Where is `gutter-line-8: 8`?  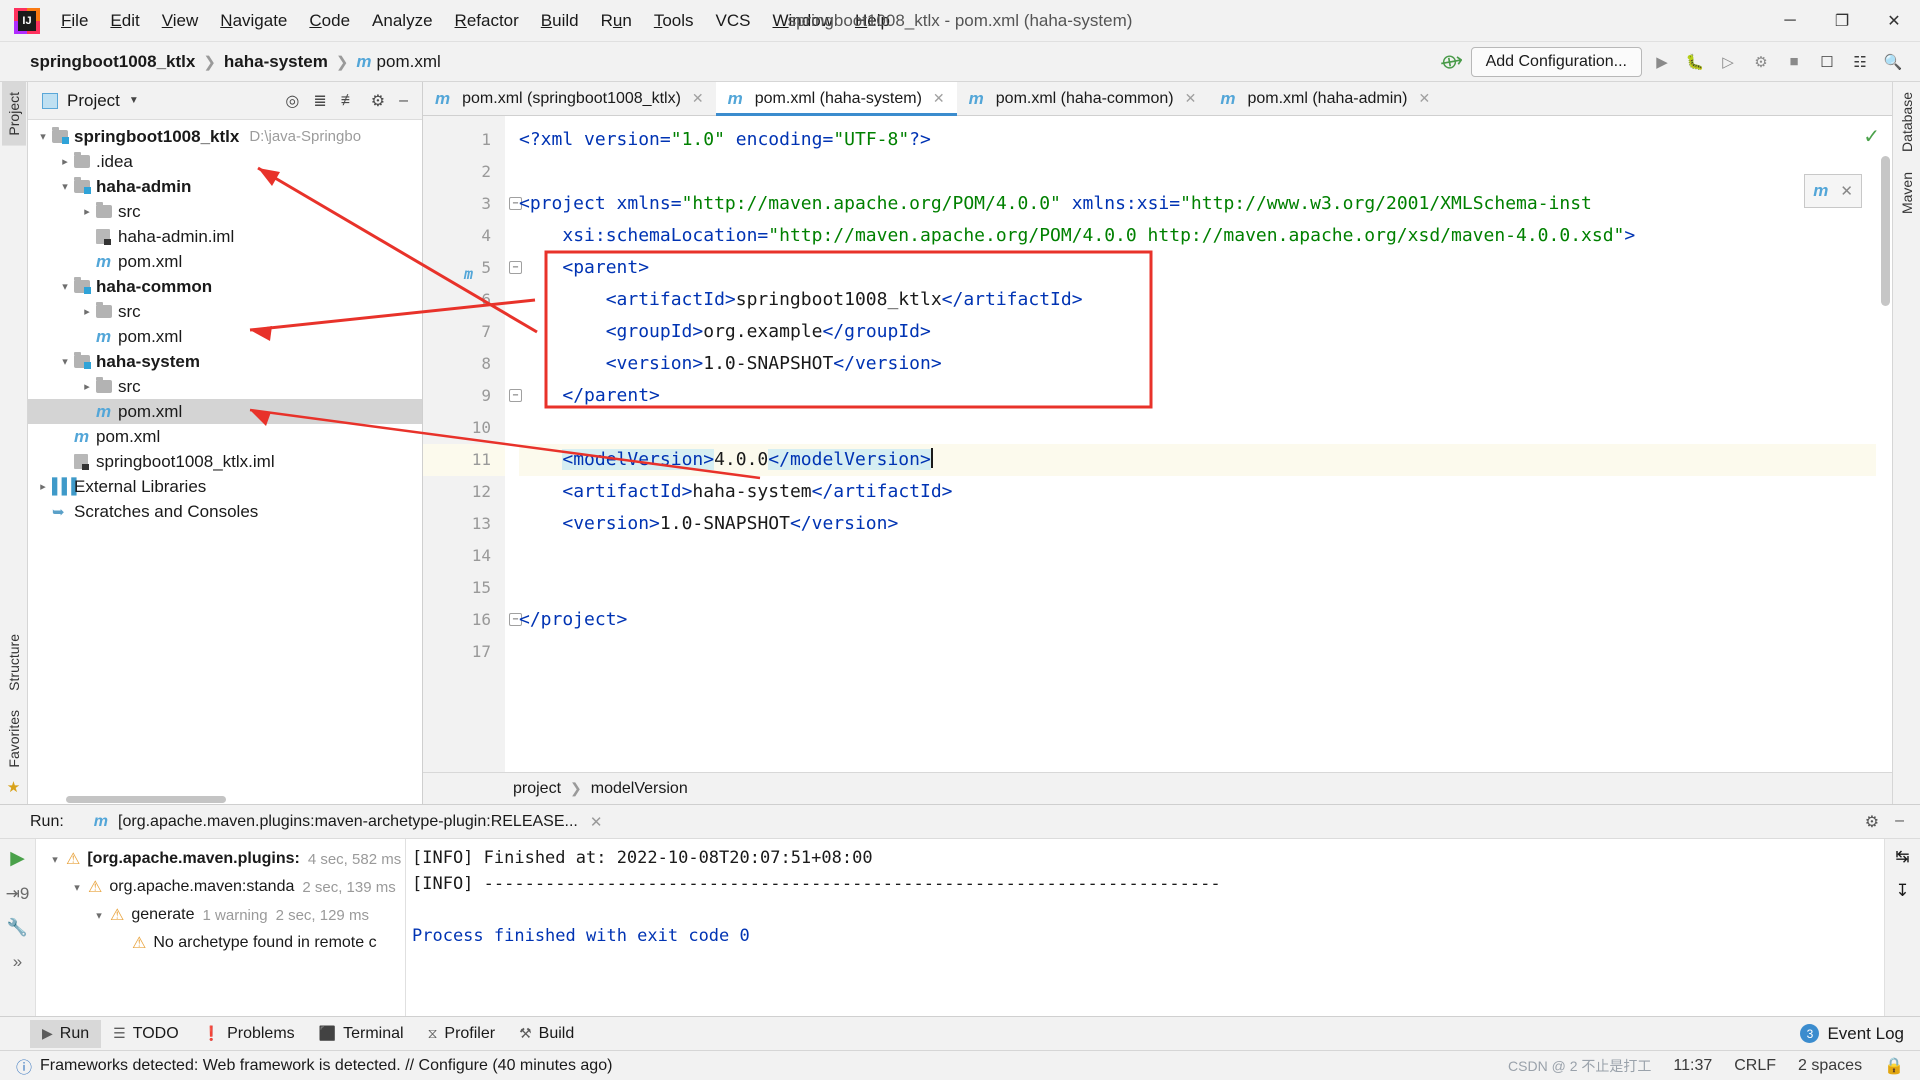 gutter-line-8: 8 is located at coordinates (464, 364).